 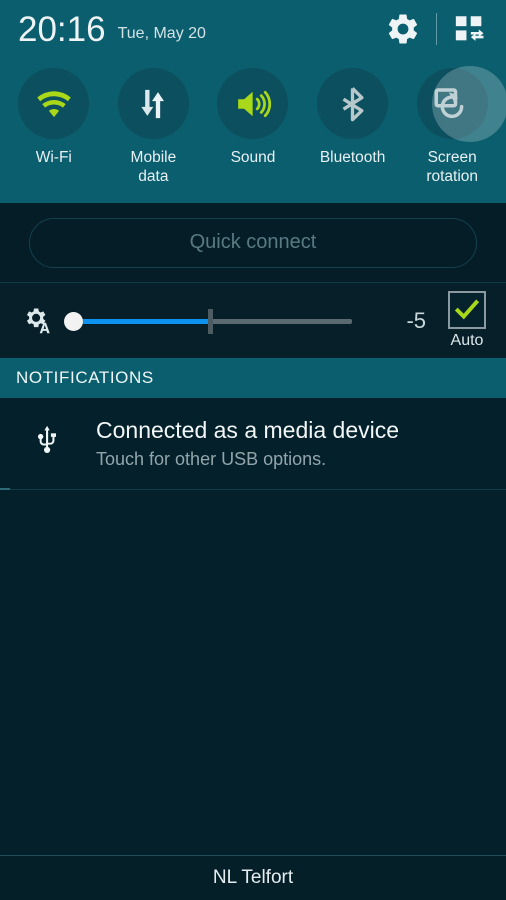 What do you see at coordinates (416, 320) in the screenshot?
I see `brightness-value: -5` at bounding box center [416, 320].